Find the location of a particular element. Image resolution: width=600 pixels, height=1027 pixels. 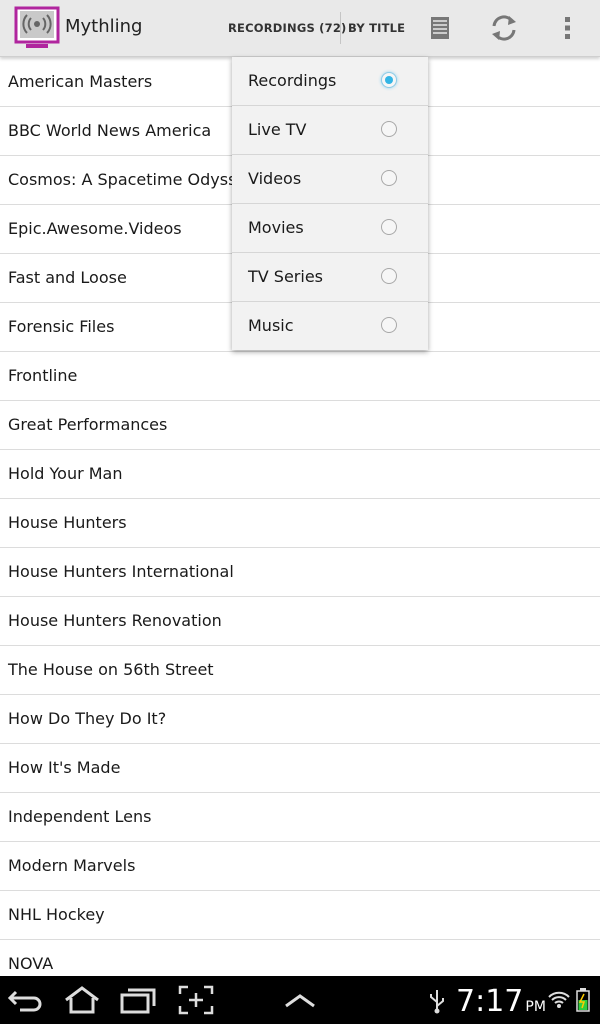

refresh-icon is located at coordinates (504, 28).